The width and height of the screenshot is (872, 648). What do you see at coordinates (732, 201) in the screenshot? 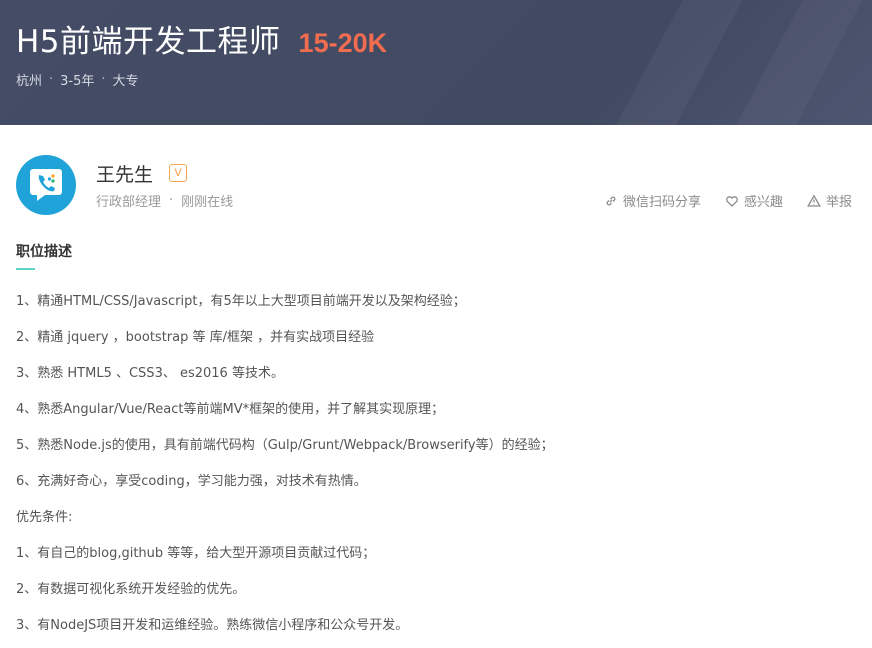
I see `heart-icon` at bounding box center [732, 201].